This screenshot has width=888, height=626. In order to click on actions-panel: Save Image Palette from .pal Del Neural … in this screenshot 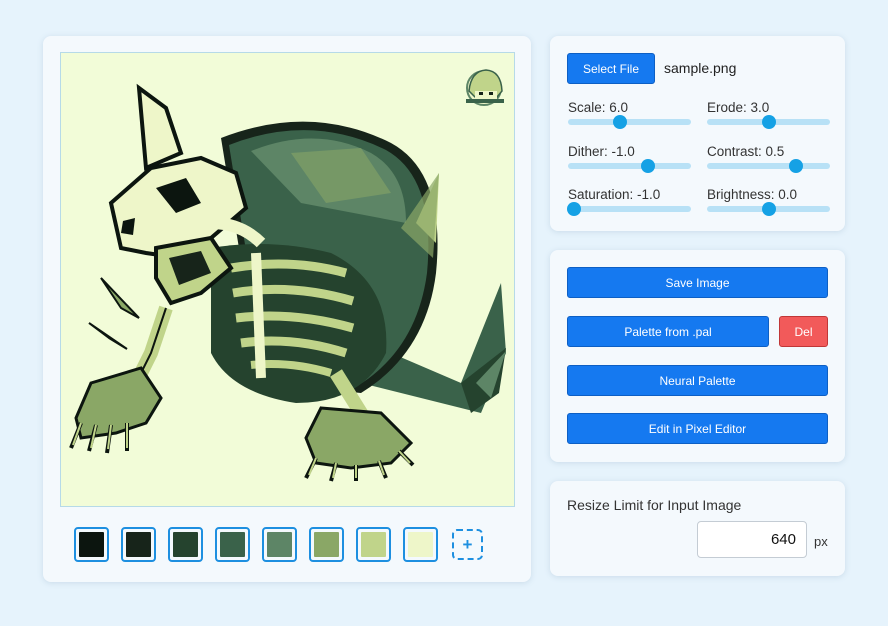, I will do `click(697, 356)`.